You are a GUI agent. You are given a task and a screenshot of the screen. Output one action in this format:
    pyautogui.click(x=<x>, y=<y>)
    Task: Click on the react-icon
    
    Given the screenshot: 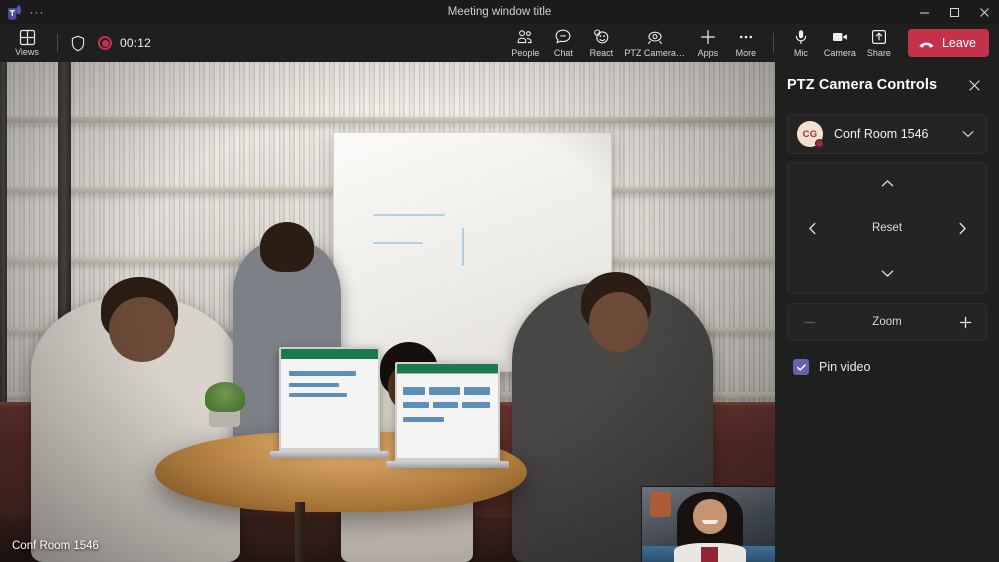 What is the action you would take?
    pyautogui.click(x=601, y=37)
    